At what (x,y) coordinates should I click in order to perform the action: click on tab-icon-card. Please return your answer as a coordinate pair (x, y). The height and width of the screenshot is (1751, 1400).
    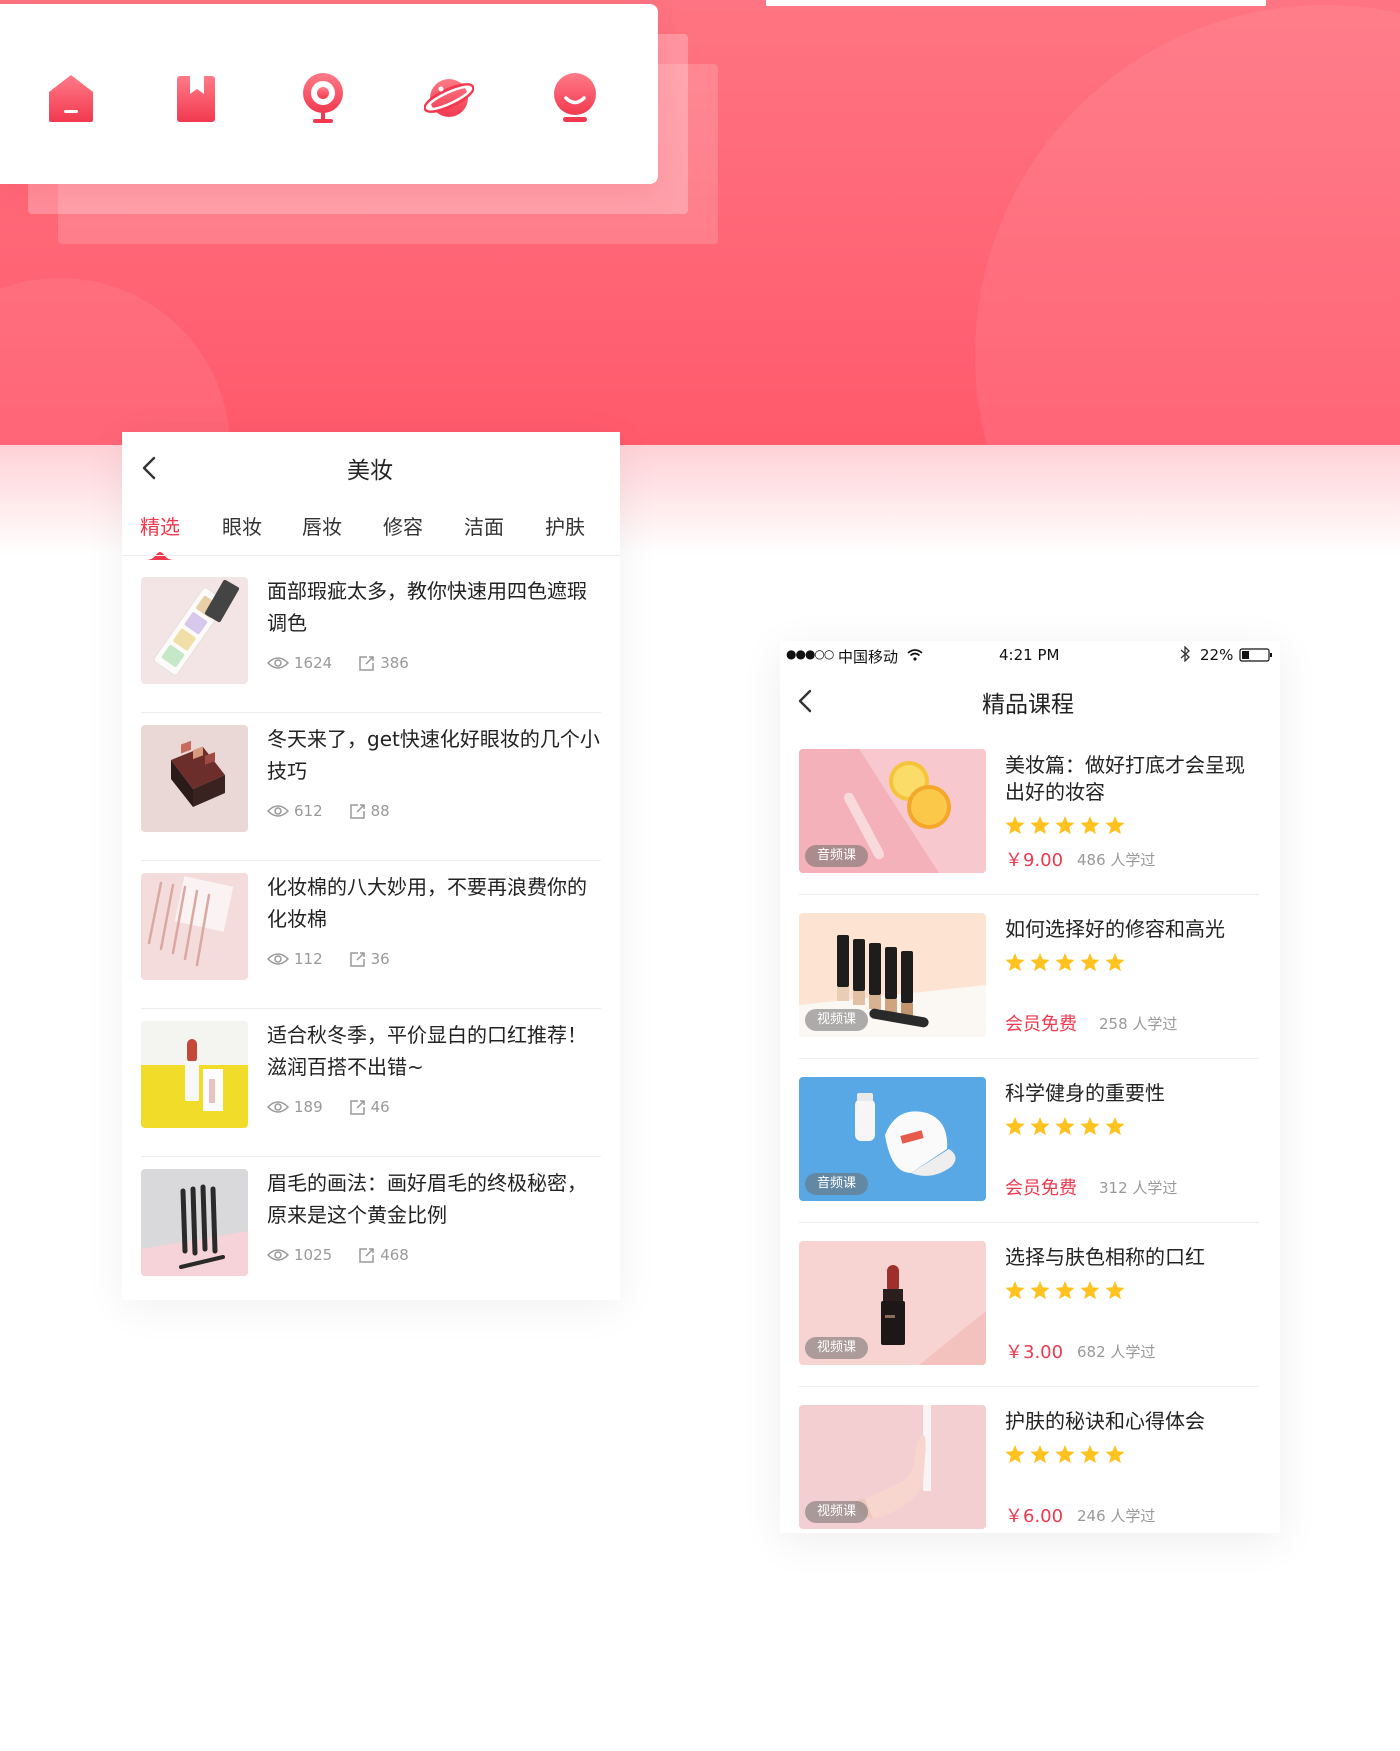
    Looking at the image, I should click on (329, 94).